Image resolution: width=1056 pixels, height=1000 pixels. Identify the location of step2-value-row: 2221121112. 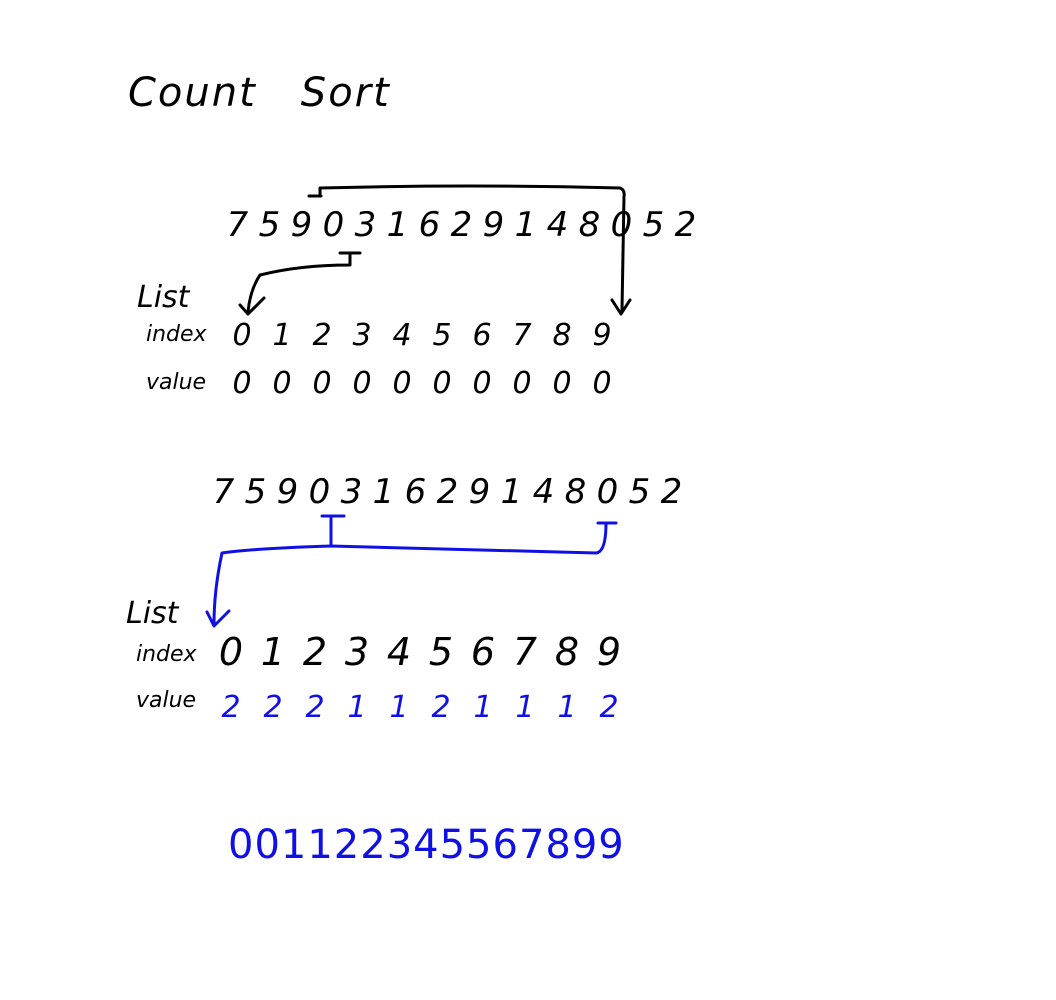
(420, 707).